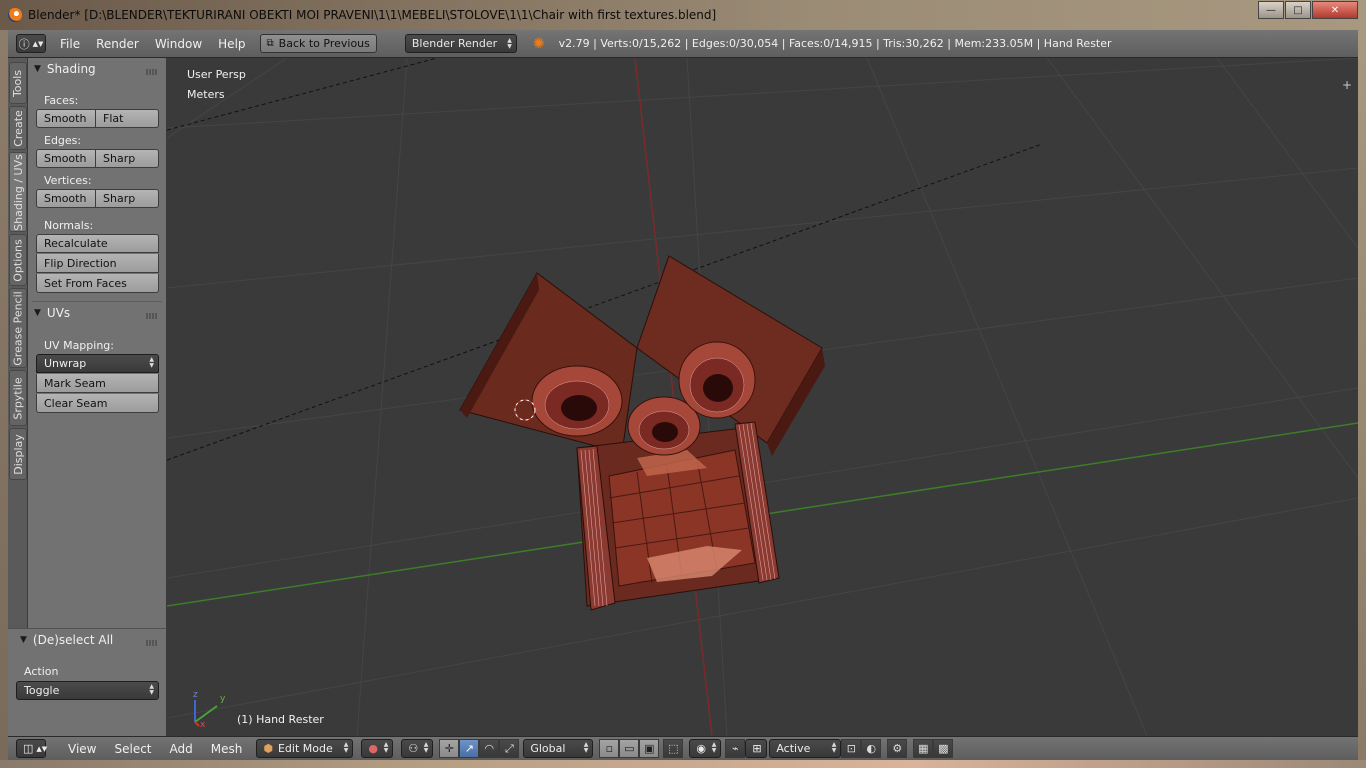 The image size is (1366, 768). I want to click on minimize-button: —, so click(1271, 10).